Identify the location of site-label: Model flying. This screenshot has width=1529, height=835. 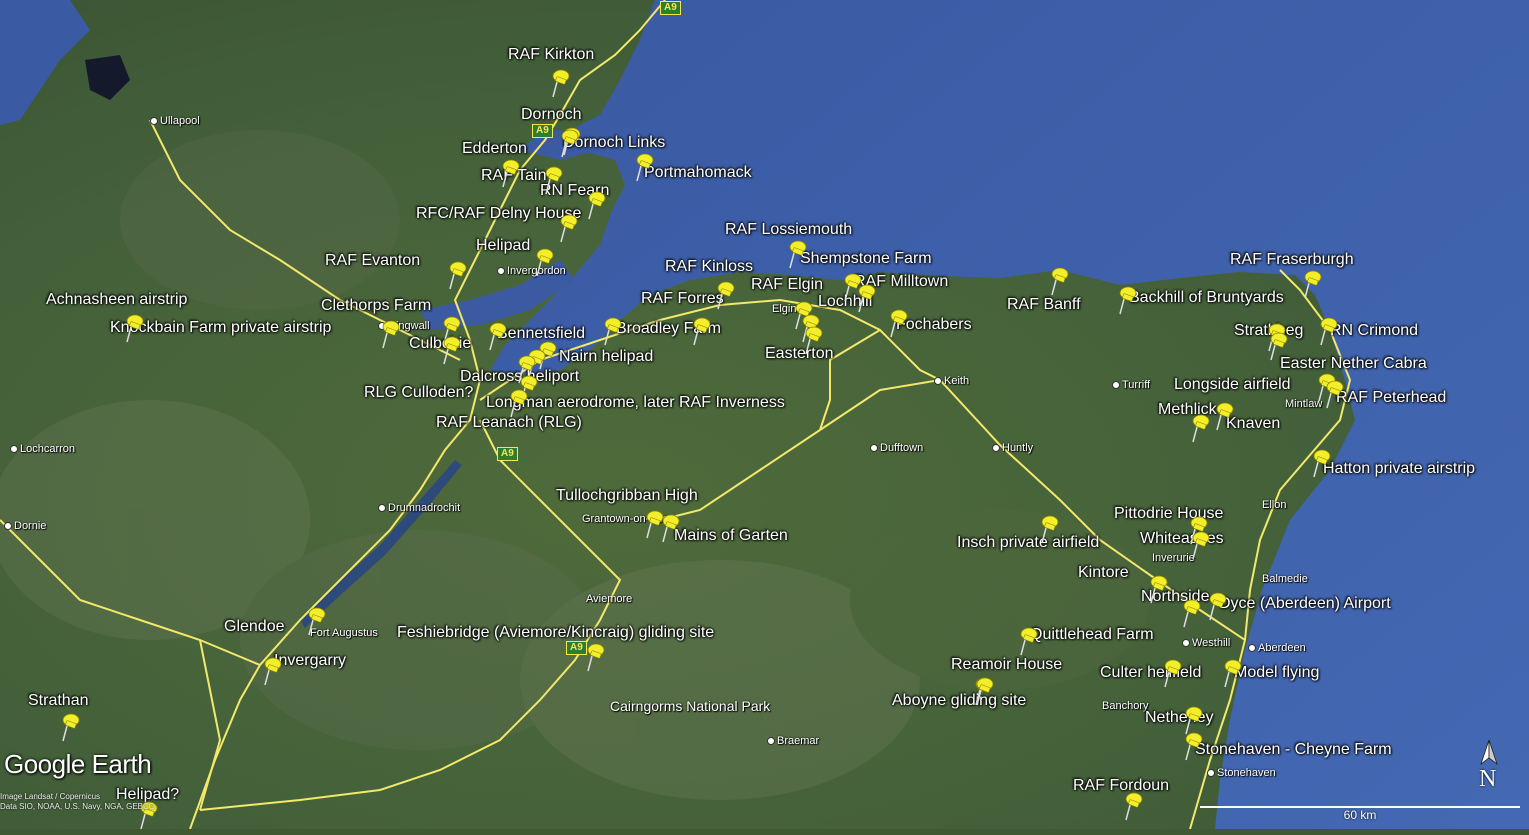
(1276, 673).